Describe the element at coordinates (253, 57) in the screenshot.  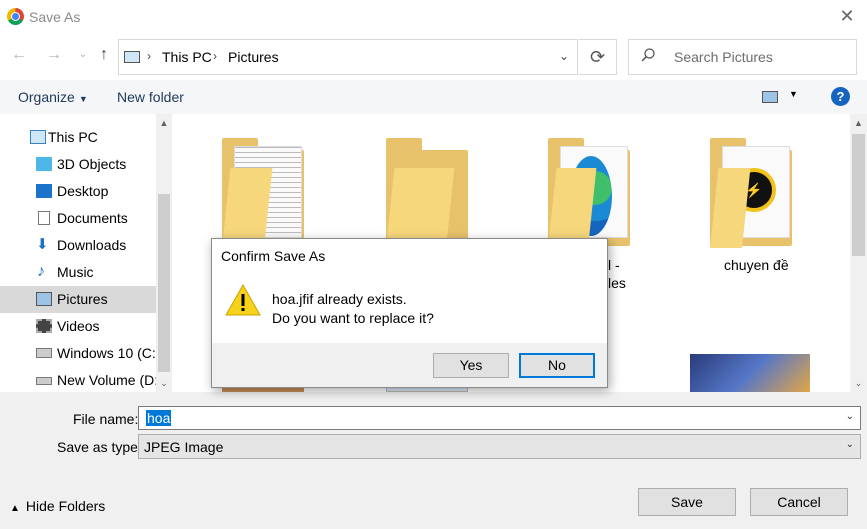
I see `breadcrumb-pictures: Pictures` at that location.